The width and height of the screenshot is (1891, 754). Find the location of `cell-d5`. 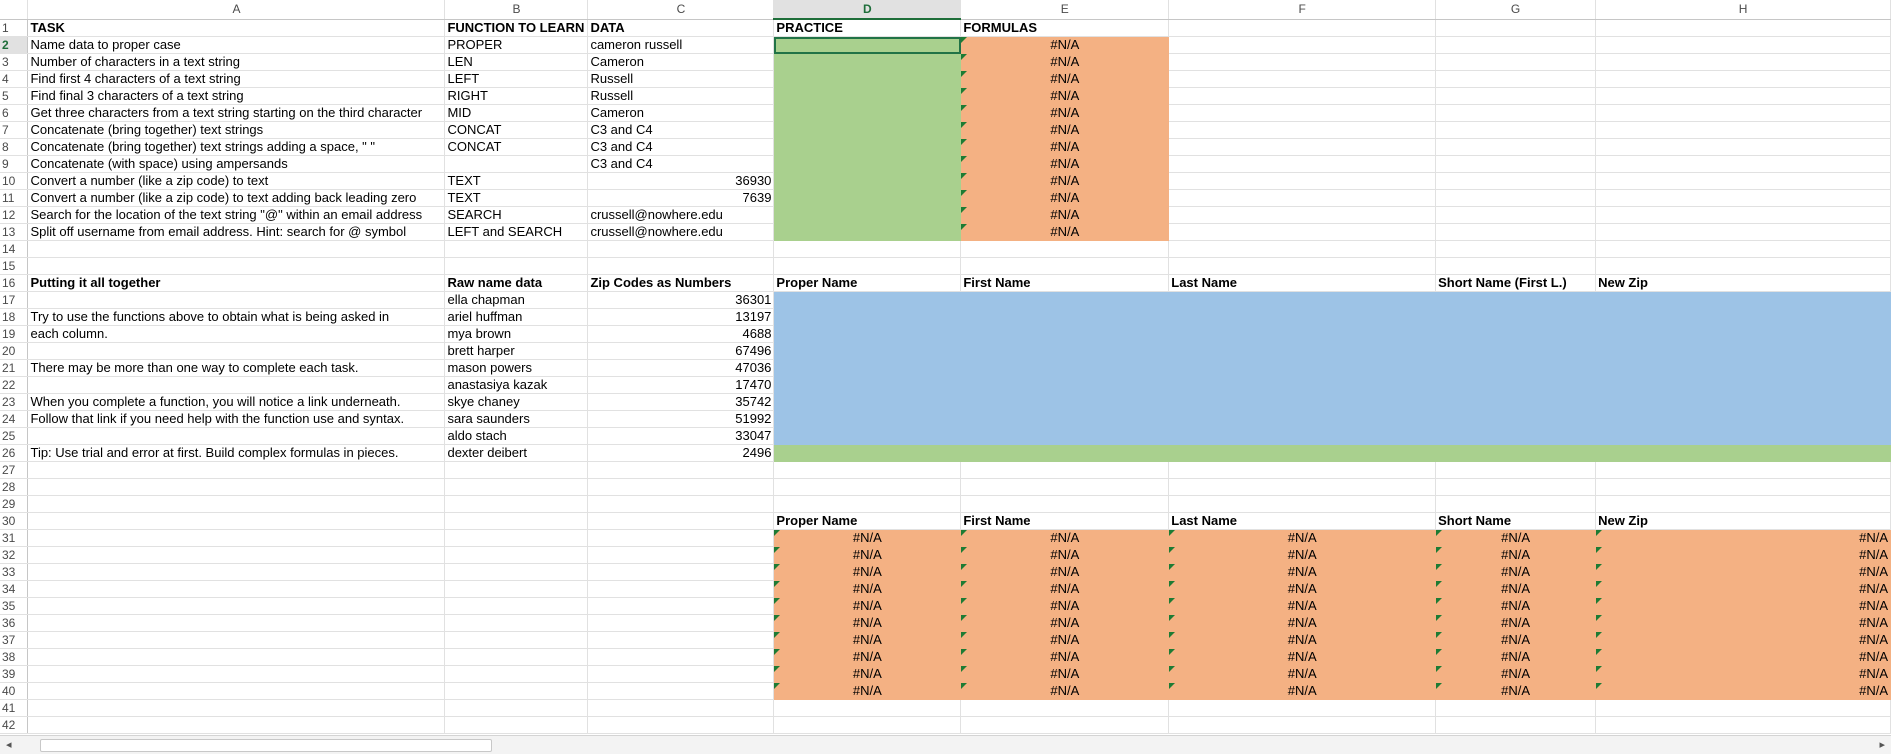

cell-d5 is located at coordinates (867, 96).